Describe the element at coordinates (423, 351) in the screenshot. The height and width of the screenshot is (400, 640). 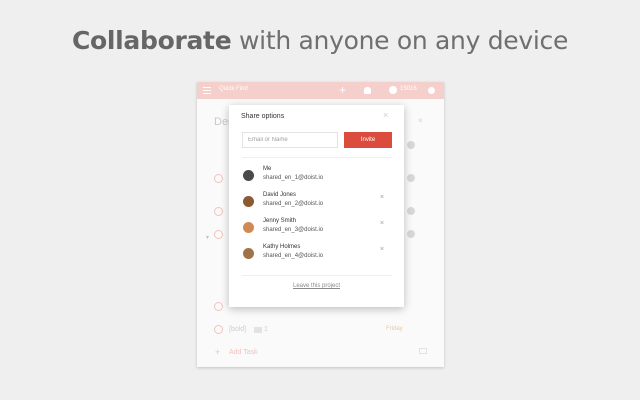
I see `archive-icon` at that location.